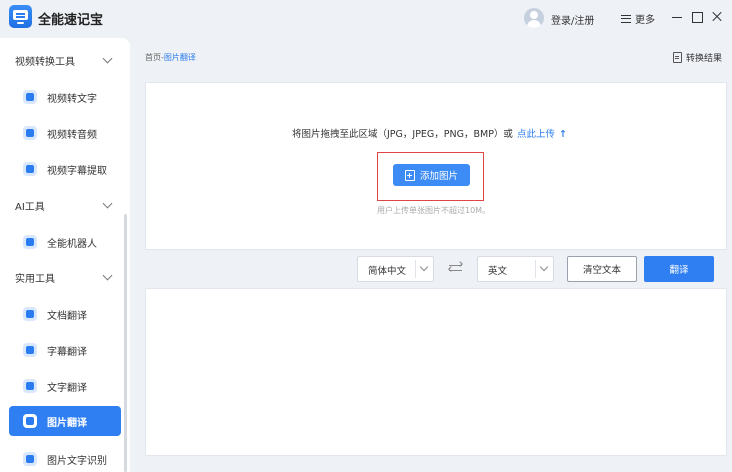  I want to click on drop-hint: 将图片拖拽至此区域（JPG，JPEG，PNG，BMP）或 点此上传 ↑, so click(429, 133).